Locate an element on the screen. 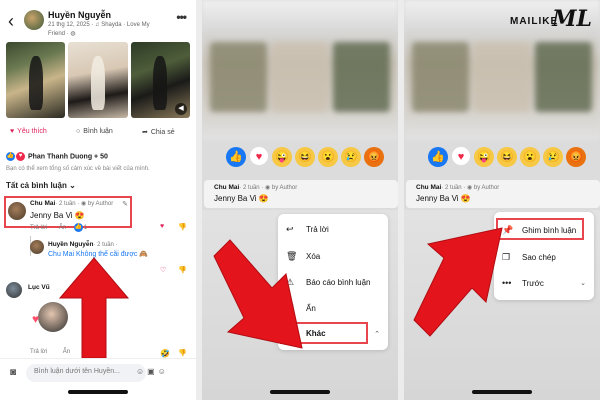 This screenshot has height=400, width=600. comment-icon: ○ is located at coordinates (78, 131).